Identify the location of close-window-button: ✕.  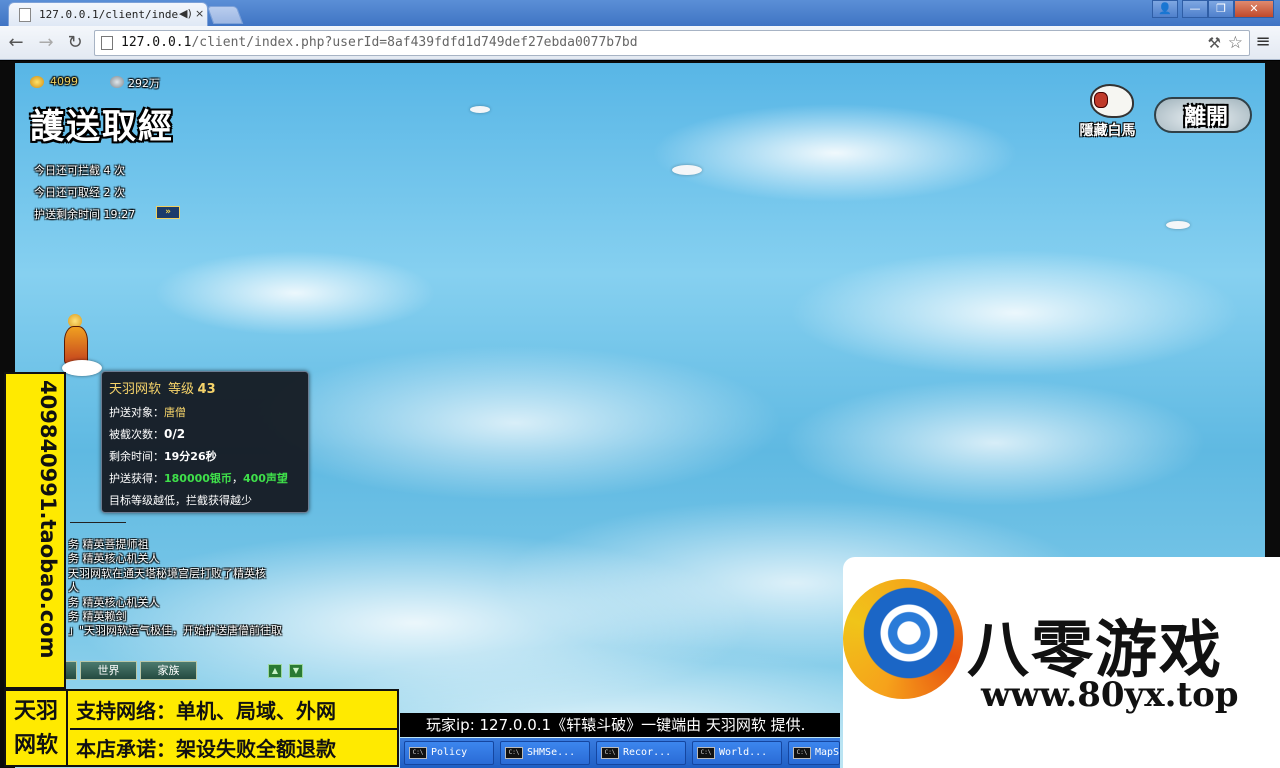
(1254, 9).